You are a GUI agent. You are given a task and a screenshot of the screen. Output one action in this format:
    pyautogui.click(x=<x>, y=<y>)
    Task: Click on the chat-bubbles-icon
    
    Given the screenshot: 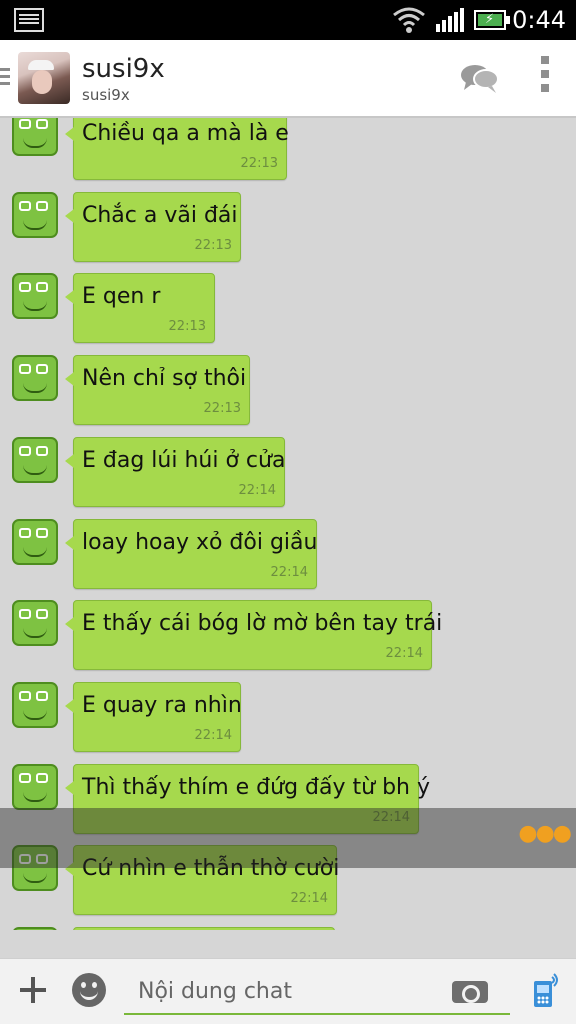 What is the action you would take?
    pyautogui.click(x=480, y=78)
    